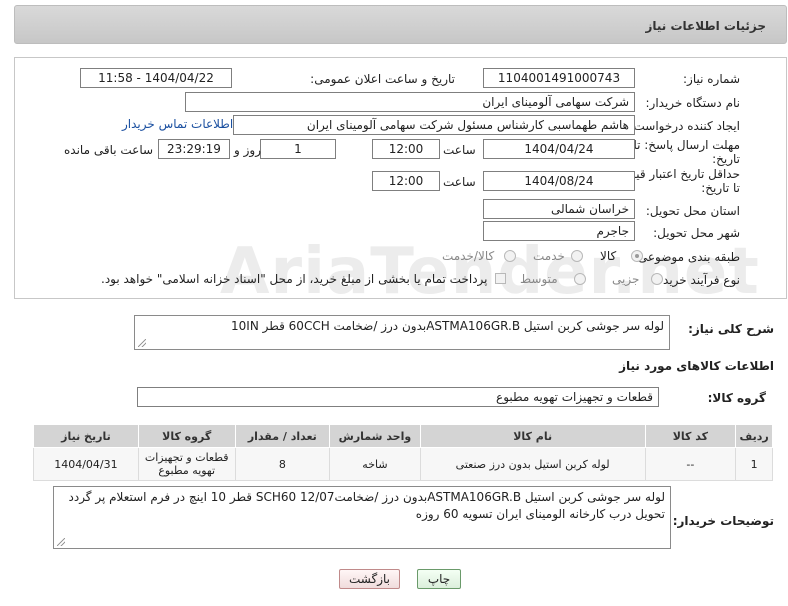 The image size is (788, 606). What do you see at coordinates (731, 329) in the screenshot?
I see `description-label: شرح کلی نیاز:` at bounding box center [731, 329].